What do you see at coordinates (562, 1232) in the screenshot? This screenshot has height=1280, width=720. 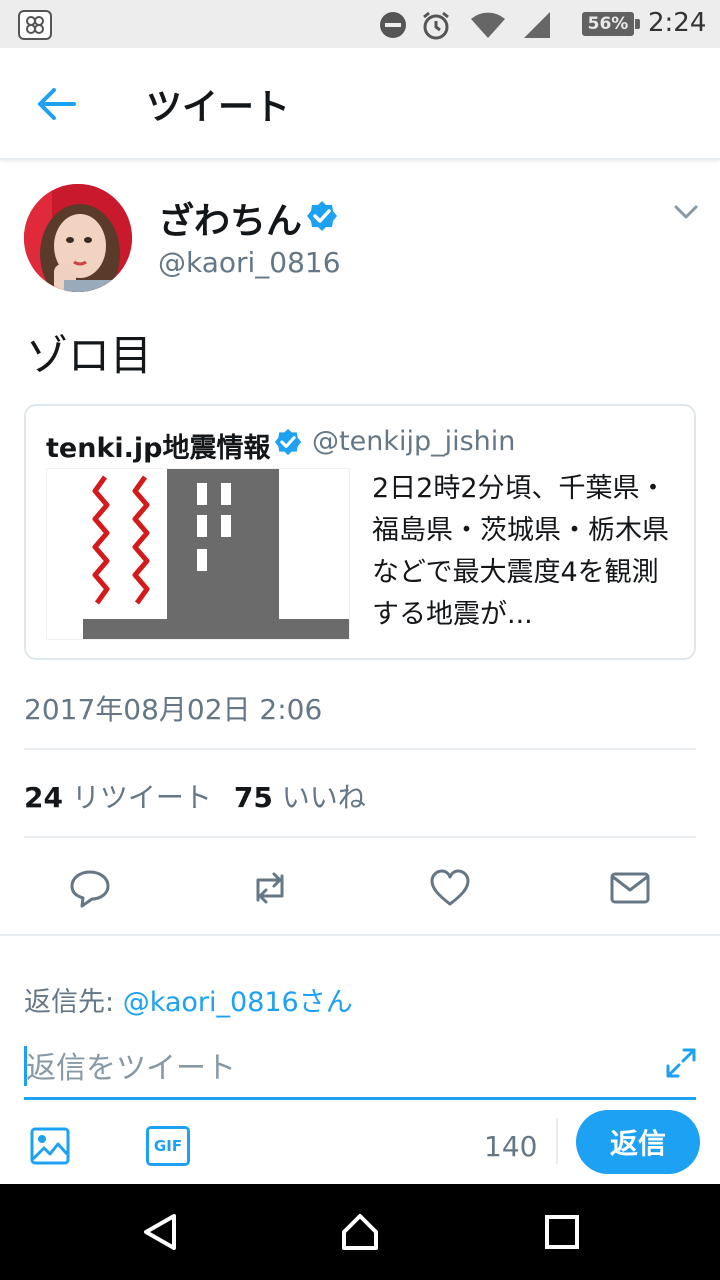 I see `recents-icon` at bounding box center [562, 1232].